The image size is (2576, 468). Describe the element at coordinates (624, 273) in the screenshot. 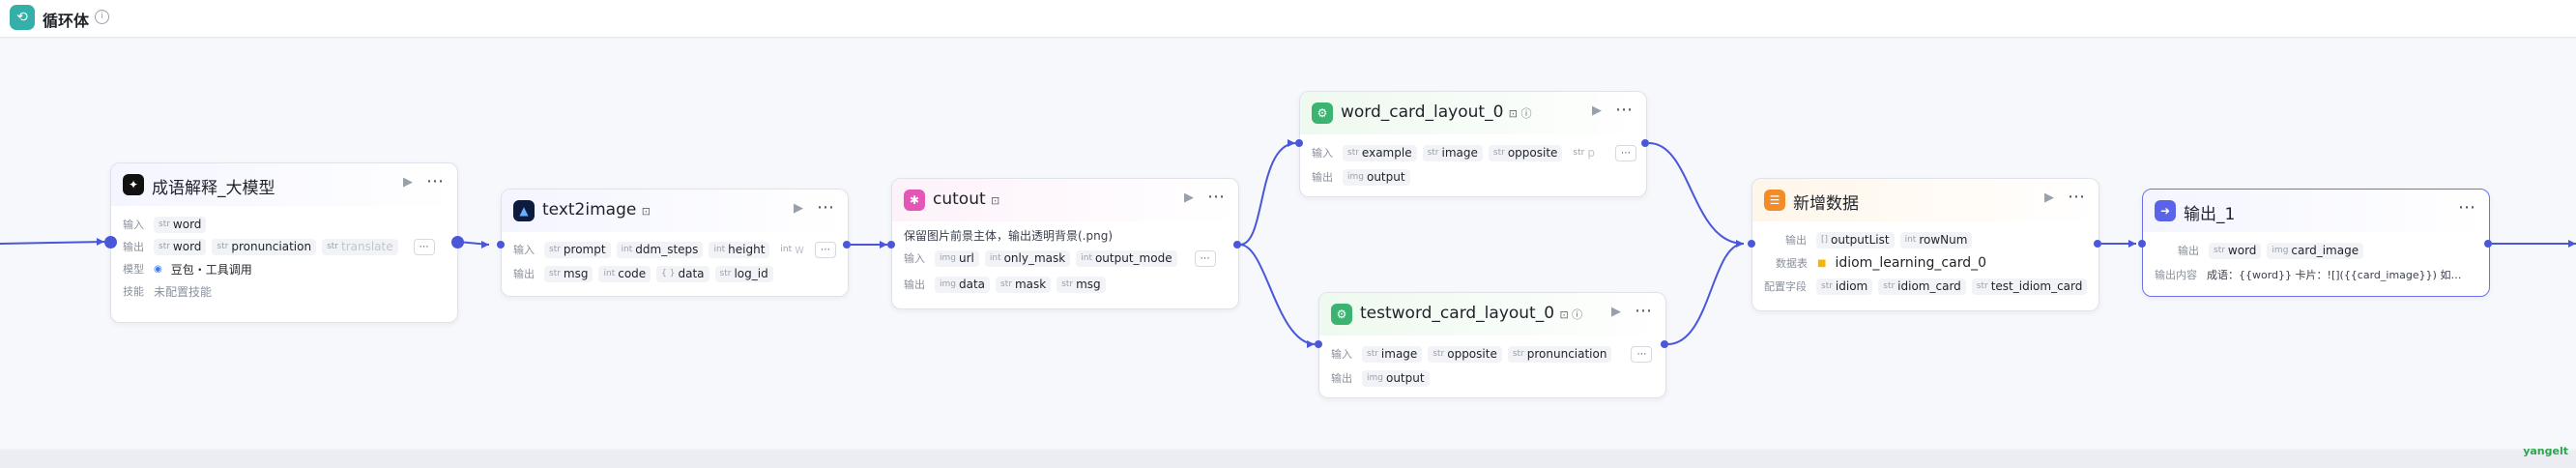

I see `param-tag: int code` at that location.